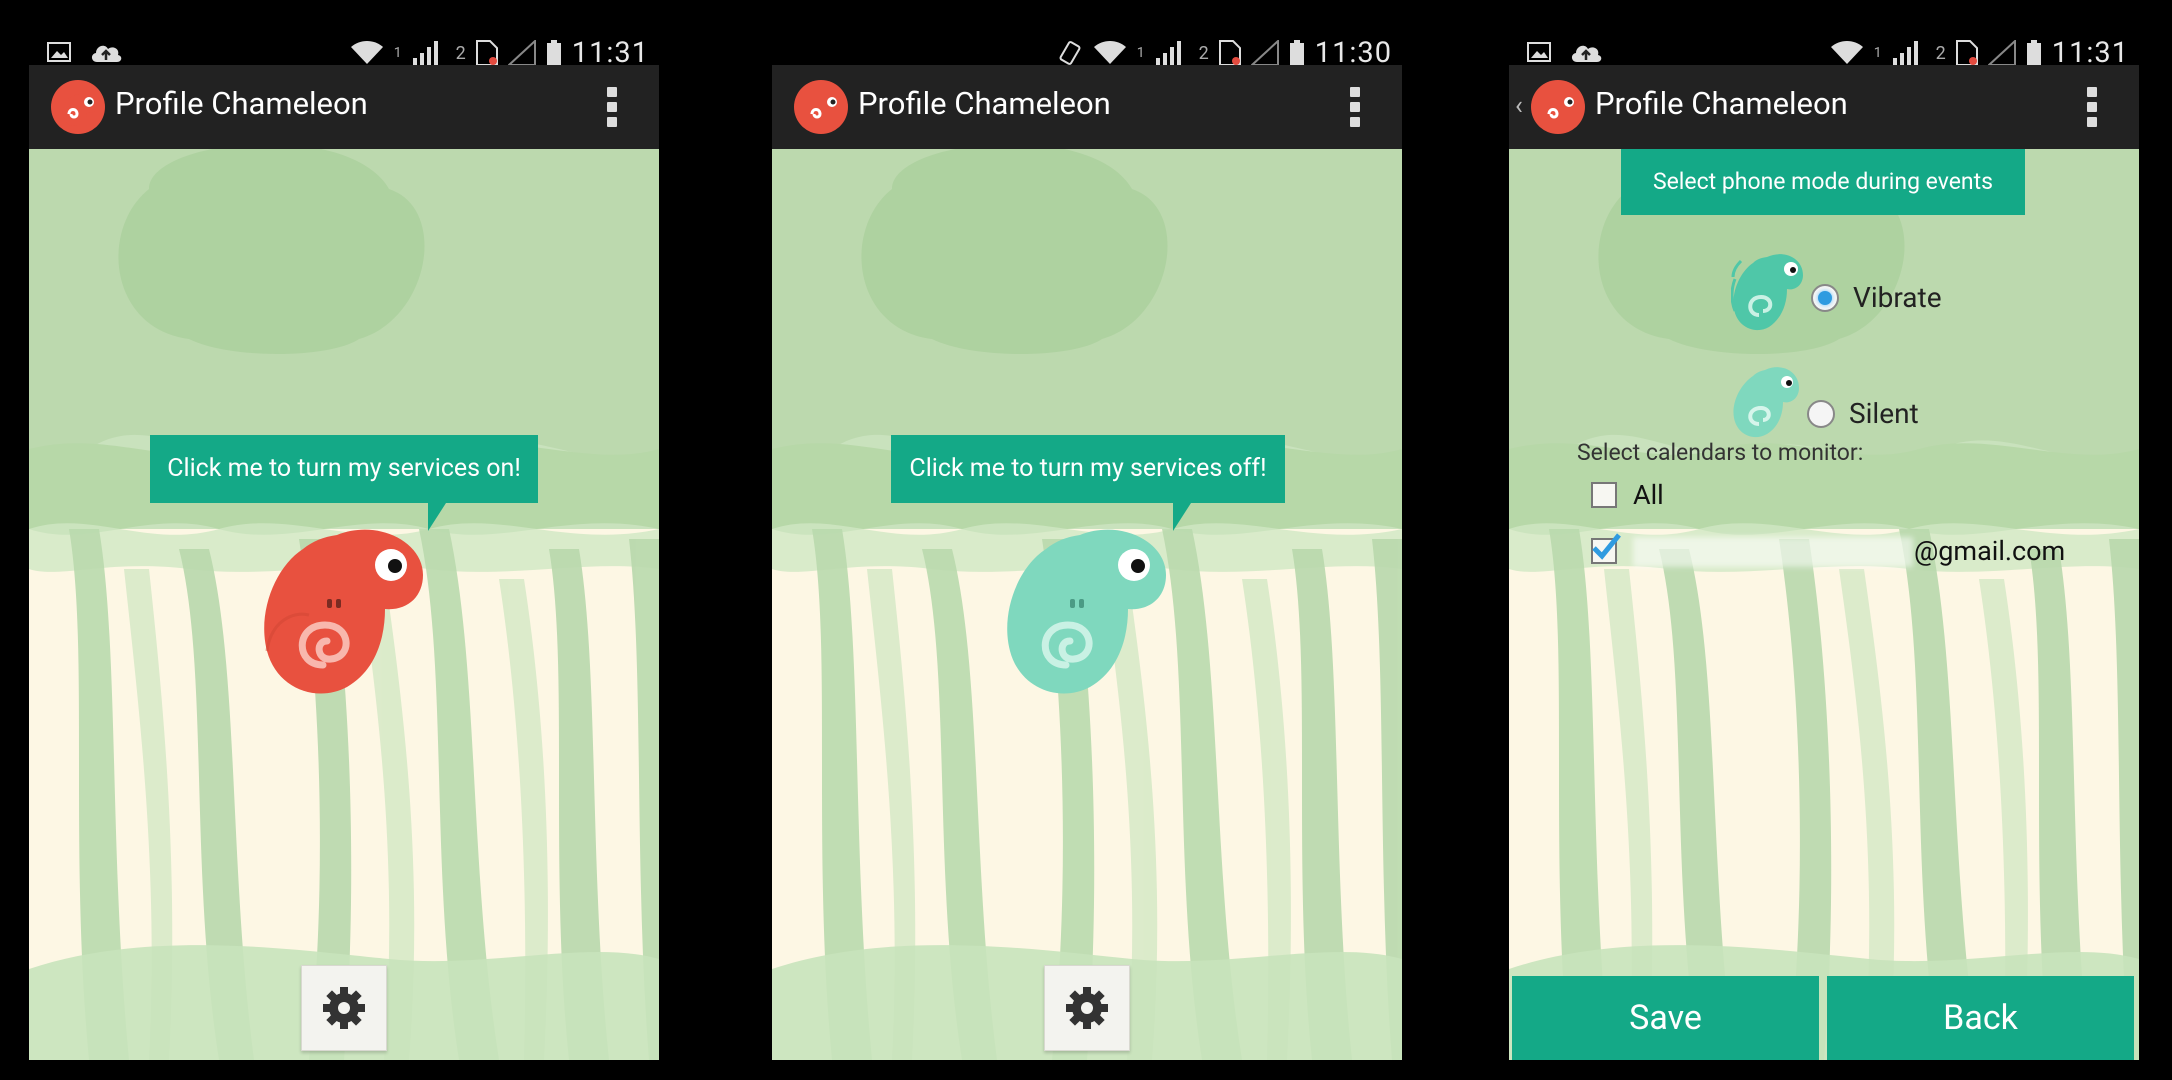  What do you see at coordinates (1767, 292) in the screenshot?
I see `vibrate-chameleon-icon` at bounding box center [1767, 292].